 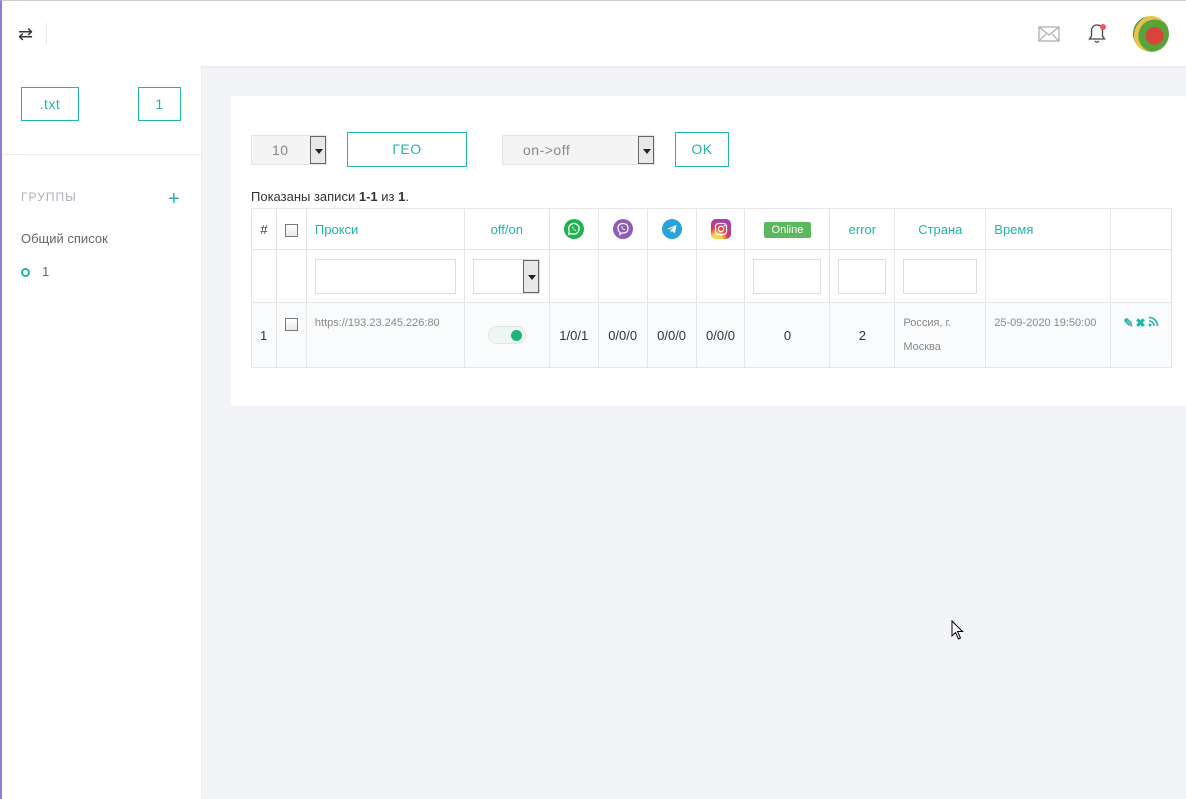 What do you see at coordinates (388, 196) in the screenshot?
I see `summary-of: из` at bounding box center [388, 196].